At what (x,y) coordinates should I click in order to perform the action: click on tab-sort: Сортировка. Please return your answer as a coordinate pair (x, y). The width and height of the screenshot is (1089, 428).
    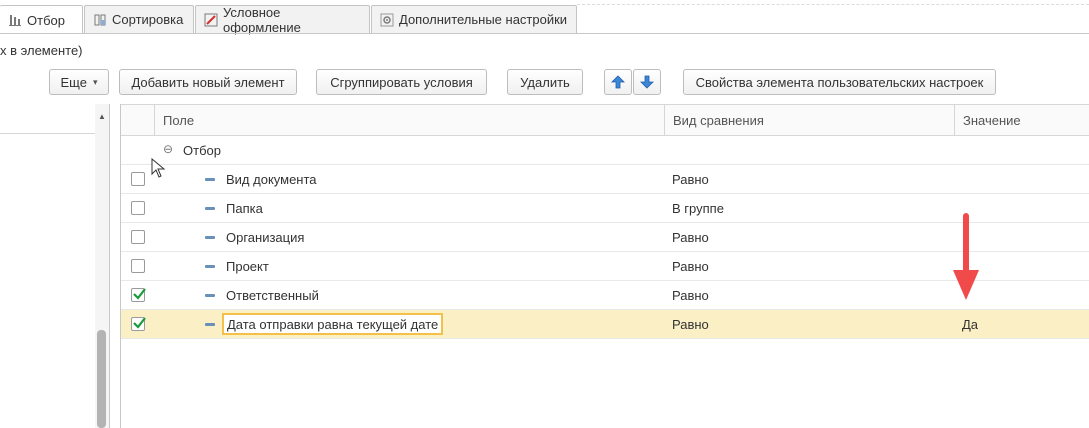
    Looking at the image, I should click on (139, 19).